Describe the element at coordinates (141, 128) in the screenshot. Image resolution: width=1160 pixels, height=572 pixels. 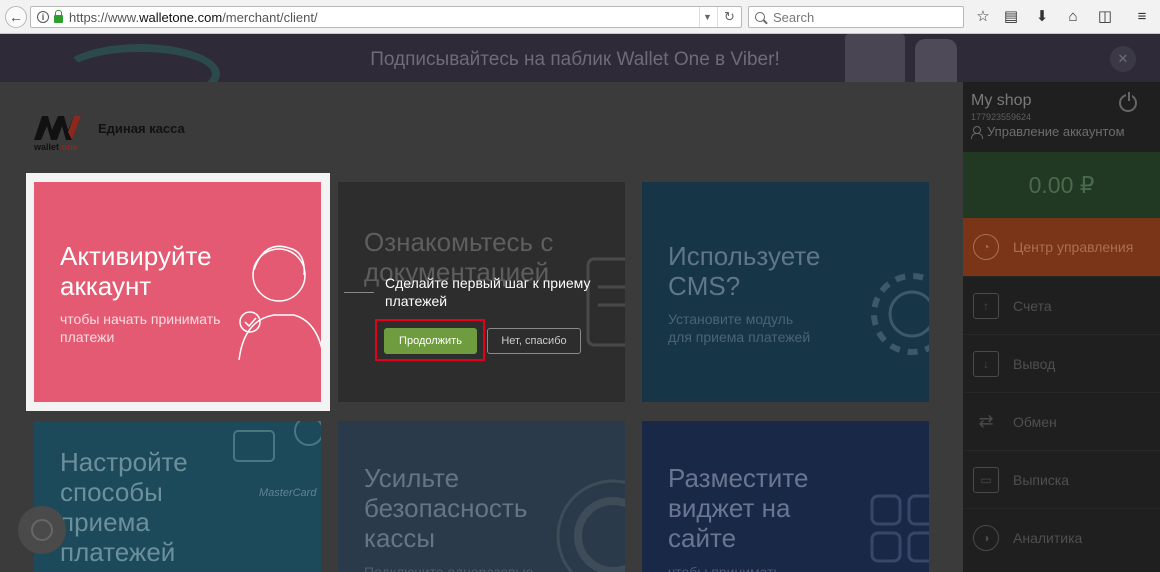
I see `page-title: Единая касса` at that location.